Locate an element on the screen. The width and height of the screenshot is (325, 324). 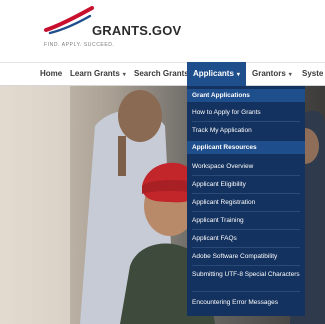
grants-gov-logo: GRANTS.GOV FIND. APPLY. SUCCEED. is located at coordinates (115, 29).